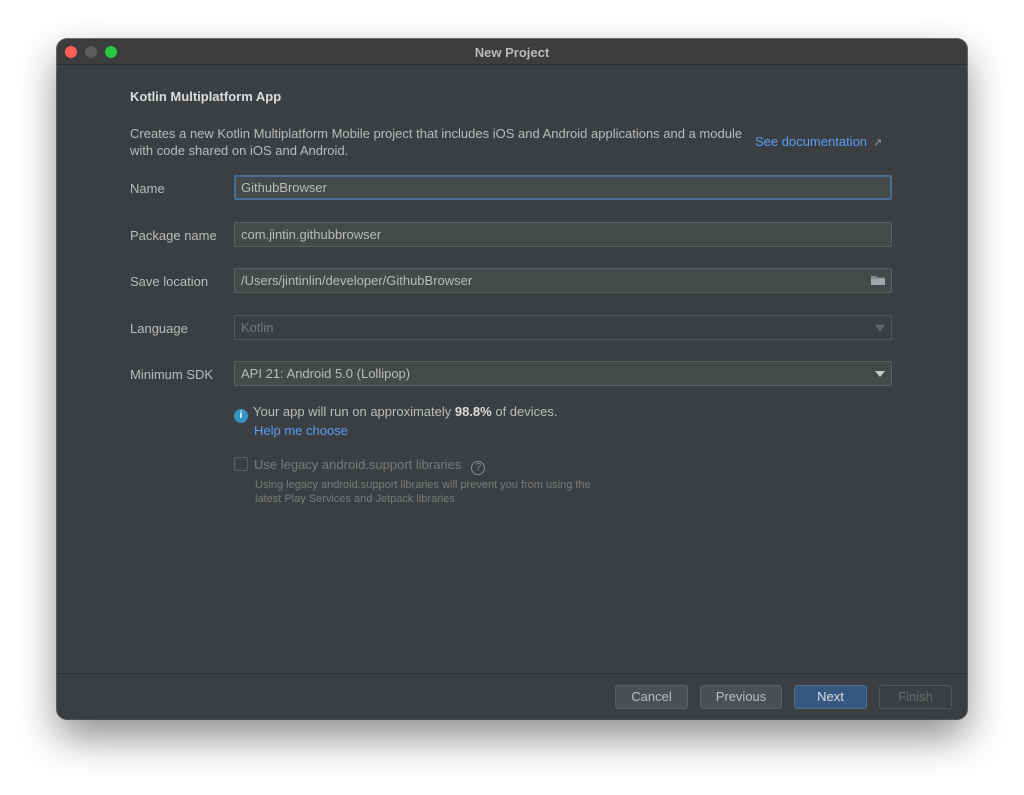  What do you see at coordinates (357, 280) in the screenshot?
I see `save-location-value: /Users/jintinlin/developer/GithubBrowser` at bounding box center [357, 280].